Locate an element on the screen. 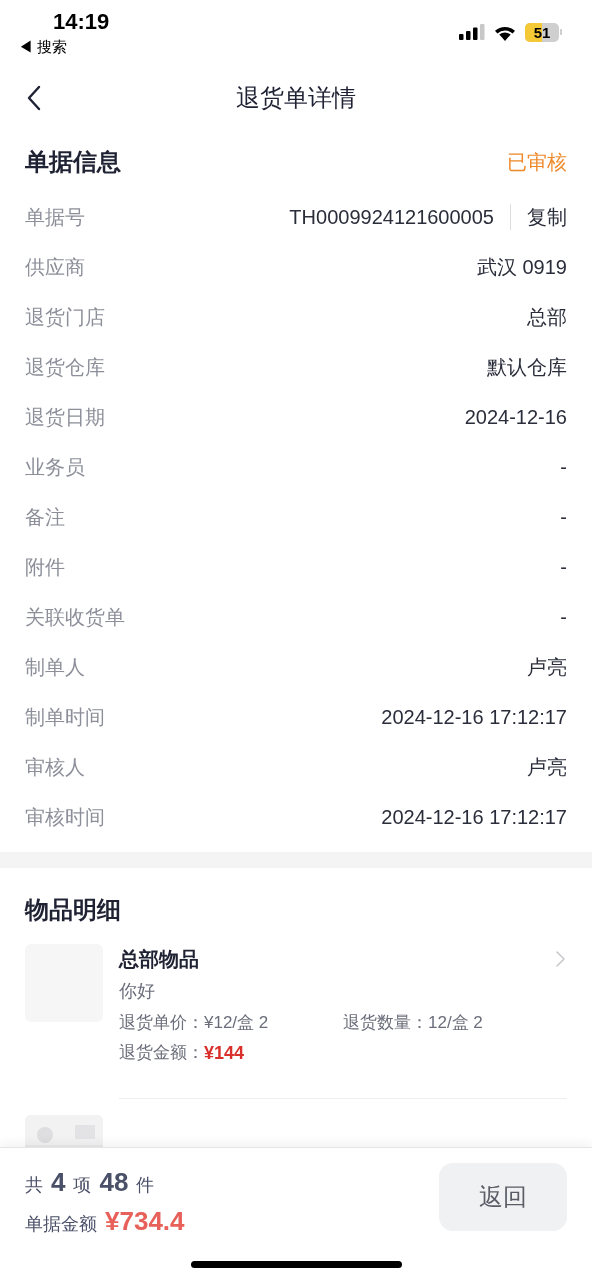 This screenshot has width=592, height=1280. field-value: 总部 is located at coordinates (547, 317).